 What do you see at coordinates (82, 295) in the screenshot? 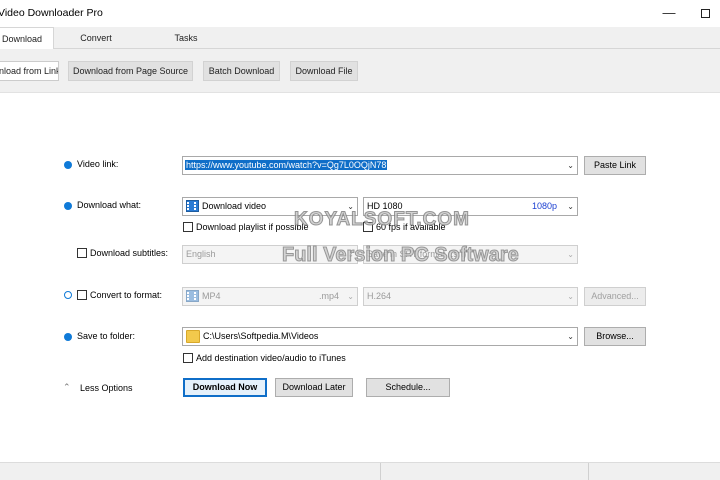
I see `convert-format-checkbox` at bounding box center [82, 295].